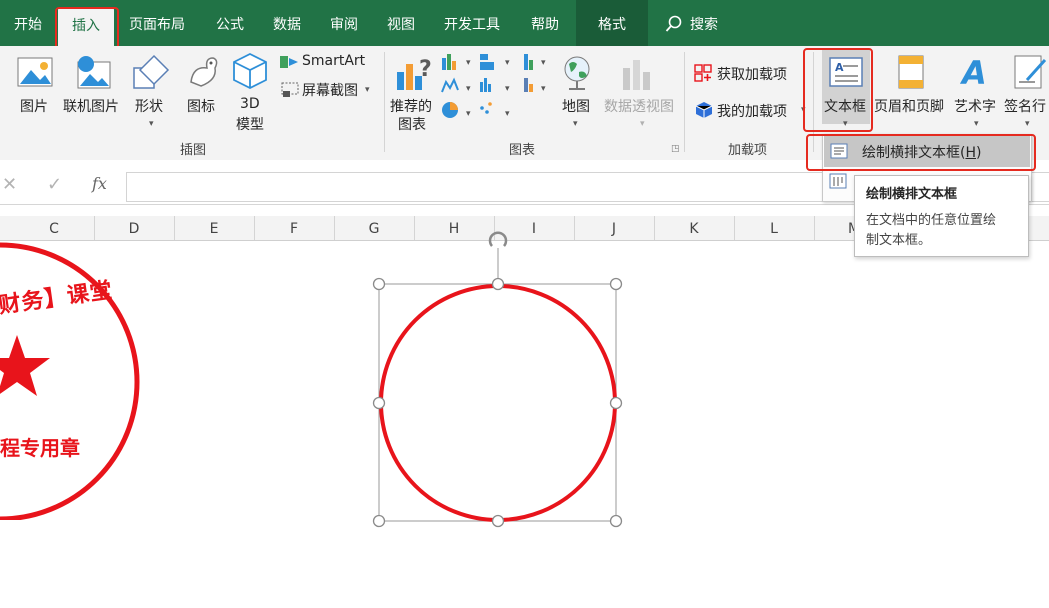 The height and width of the screenshot is (608, 1049). I want to click on screenshot-icon, so click(291, 92).